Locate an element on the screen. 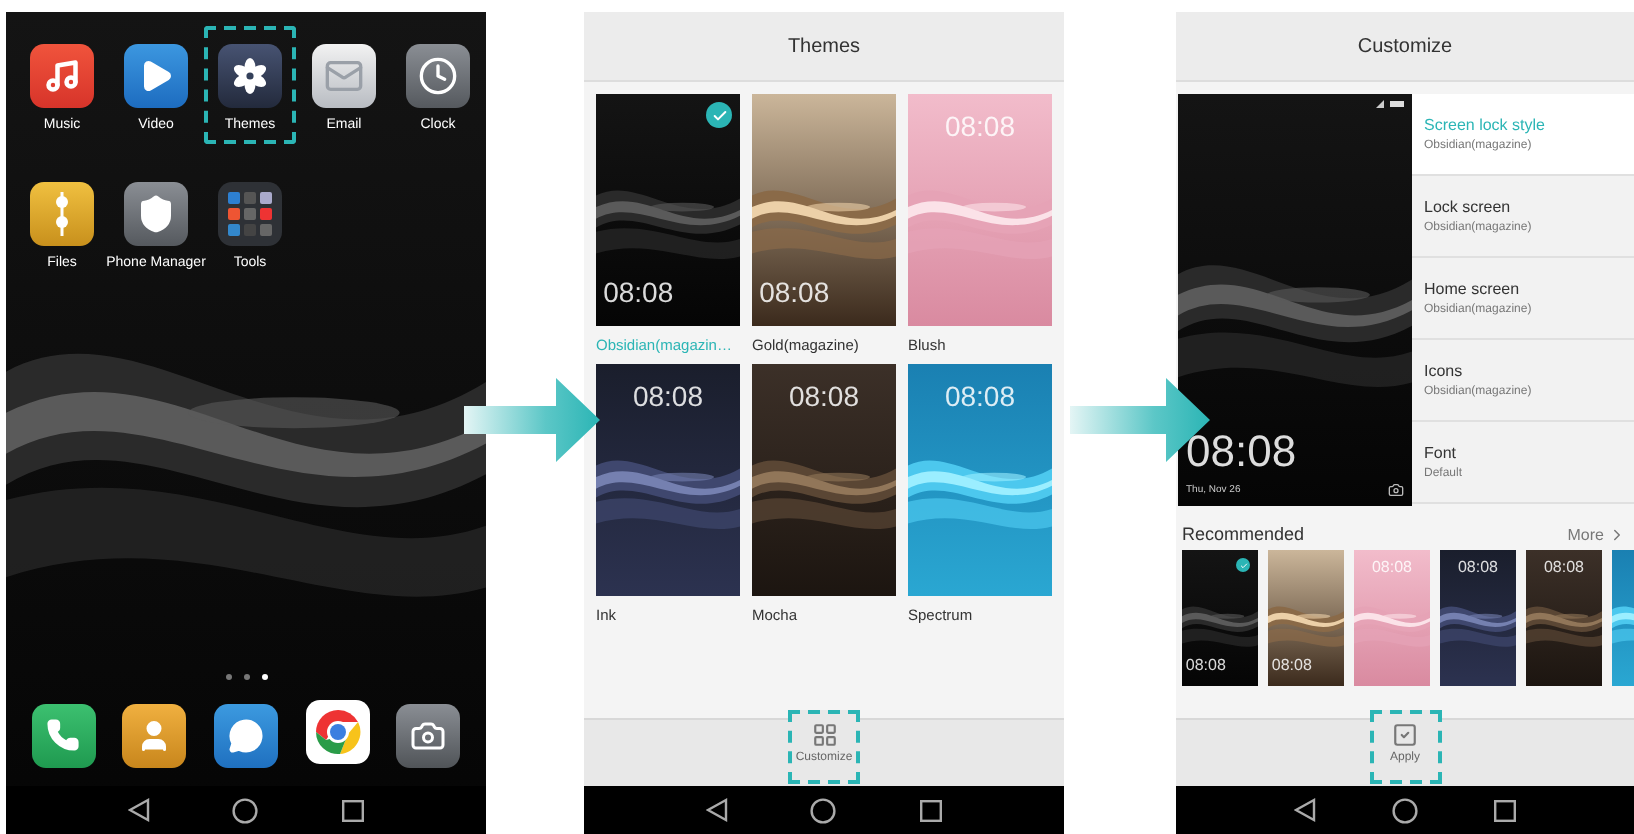 The image size is (1634, 834). flower-icon is located at coordinates (250, 76).